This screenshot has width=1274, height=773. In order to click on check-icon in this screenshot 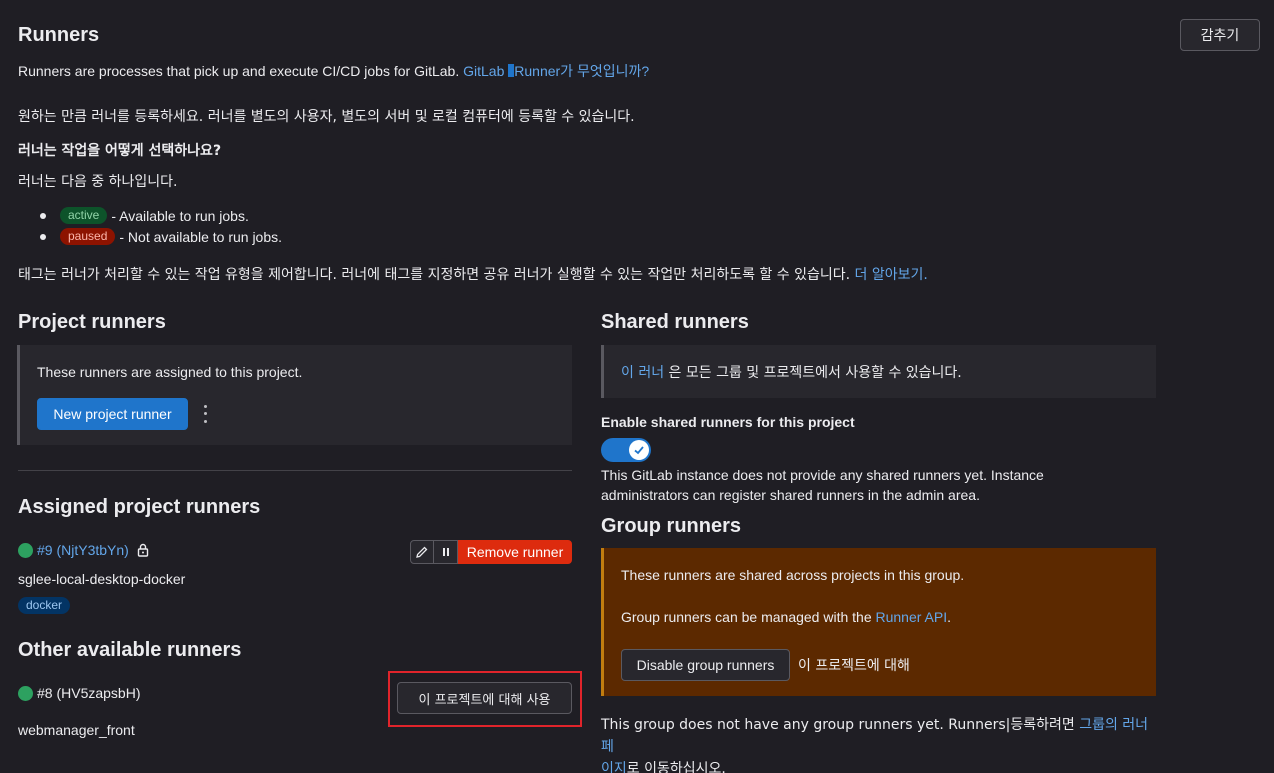, I will do `click(639, 450)`.